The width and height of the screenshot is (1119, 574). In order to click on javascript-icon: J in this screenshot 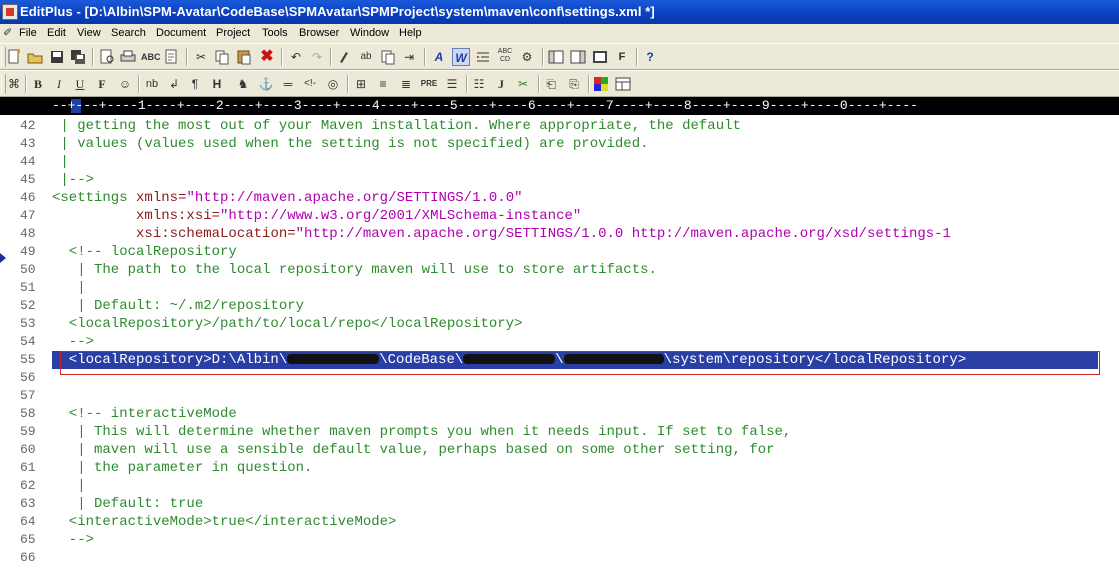, I will do `click(501, 84)`.